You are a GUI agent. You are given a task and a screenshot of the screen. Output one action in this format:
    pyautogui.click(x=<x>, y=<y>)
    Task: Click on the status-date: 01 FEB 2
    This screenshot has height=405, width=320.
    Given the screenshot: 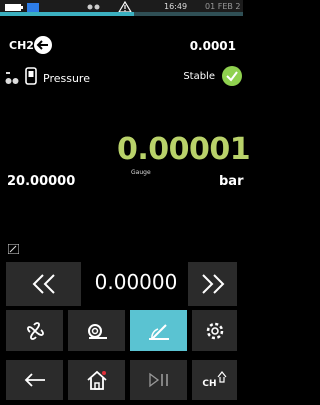 What is the action you would take?
    pyautogui.click(x=223, y=6)
    